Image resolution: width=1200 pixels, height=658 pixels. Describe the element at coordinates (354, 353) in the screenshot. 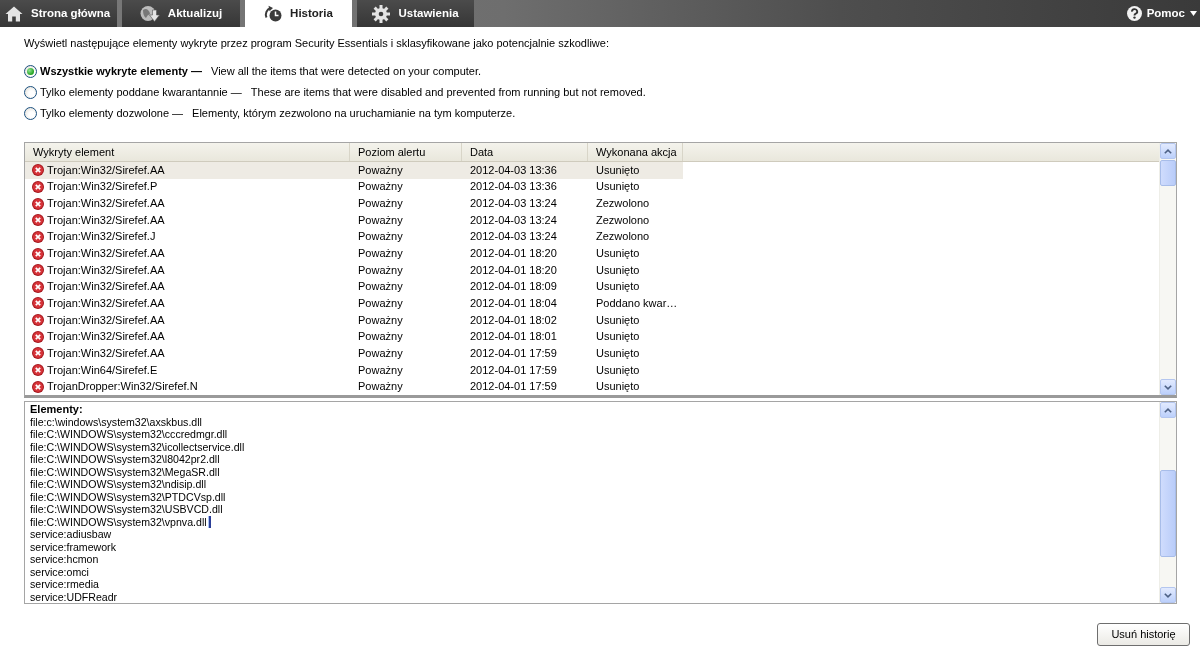

I see `table-row: Trojan:Win32/Sirefef.AA Poważny 2012-04-01 17:59 Usunięto` at that location.